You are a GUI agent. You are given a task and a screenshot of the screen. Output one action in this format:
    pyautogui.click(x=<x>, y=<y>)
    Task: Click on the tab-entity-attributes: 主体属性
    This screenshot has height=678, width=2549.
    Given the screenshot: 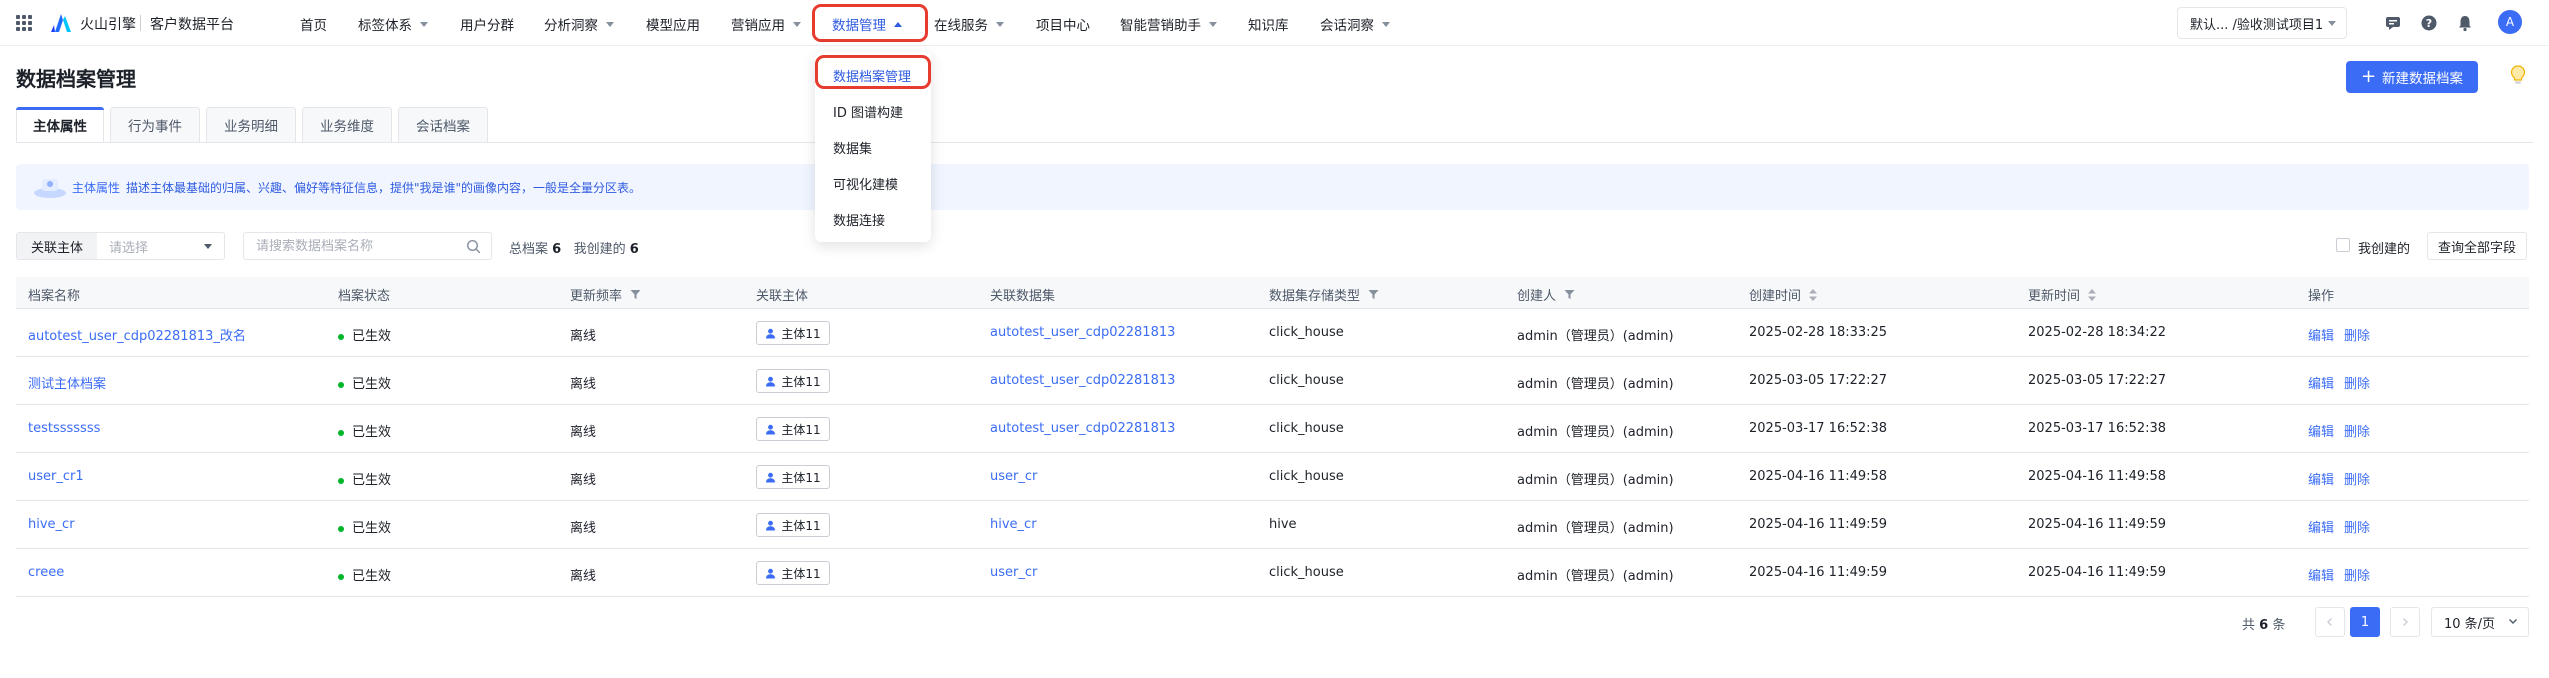 What is the action you would take?
    pyautogui.click(x=60, y=125)
    